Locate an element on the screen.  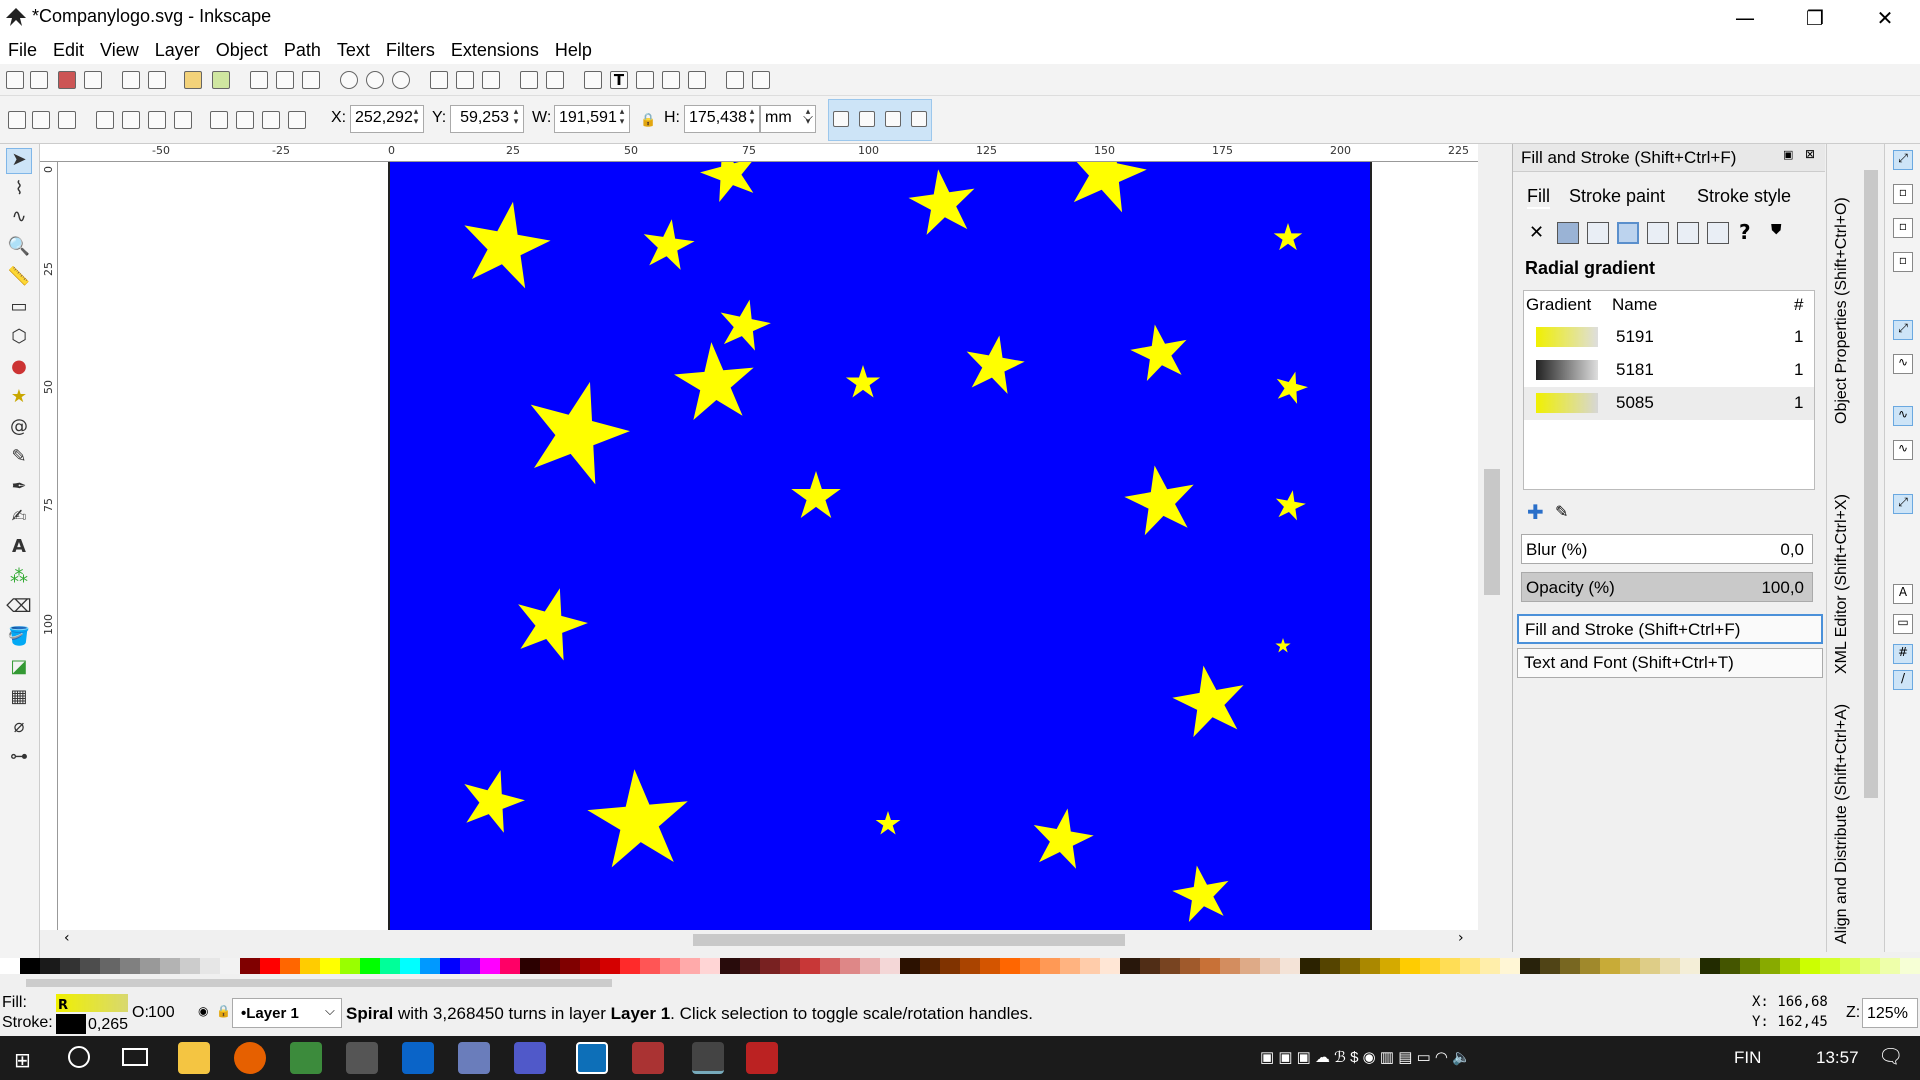
flip-vertical-icon is located at coordinates (183, 120).